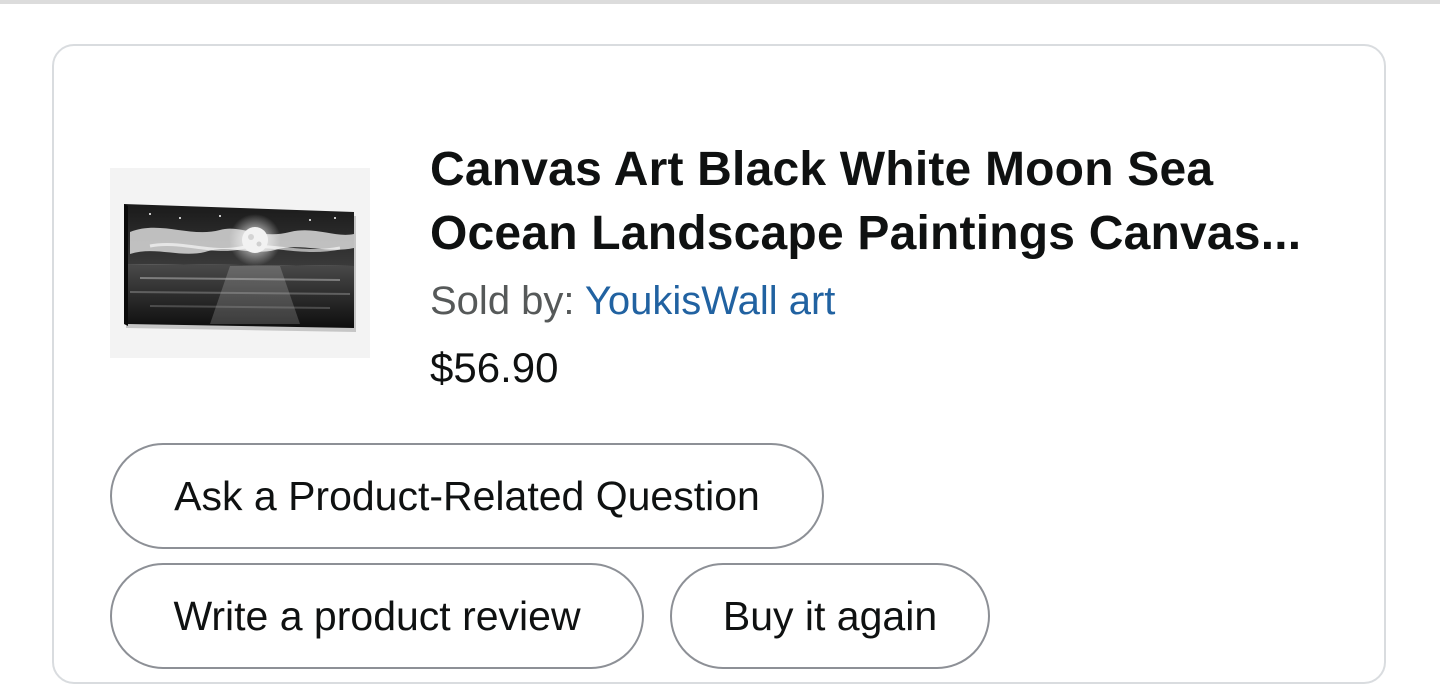 Image resolution: width=1440 pixels, height=684 pixels. Describe the element at coordinates (830, 616) in the screenshot. I see `buy-again-button: Buy it again` at that location.